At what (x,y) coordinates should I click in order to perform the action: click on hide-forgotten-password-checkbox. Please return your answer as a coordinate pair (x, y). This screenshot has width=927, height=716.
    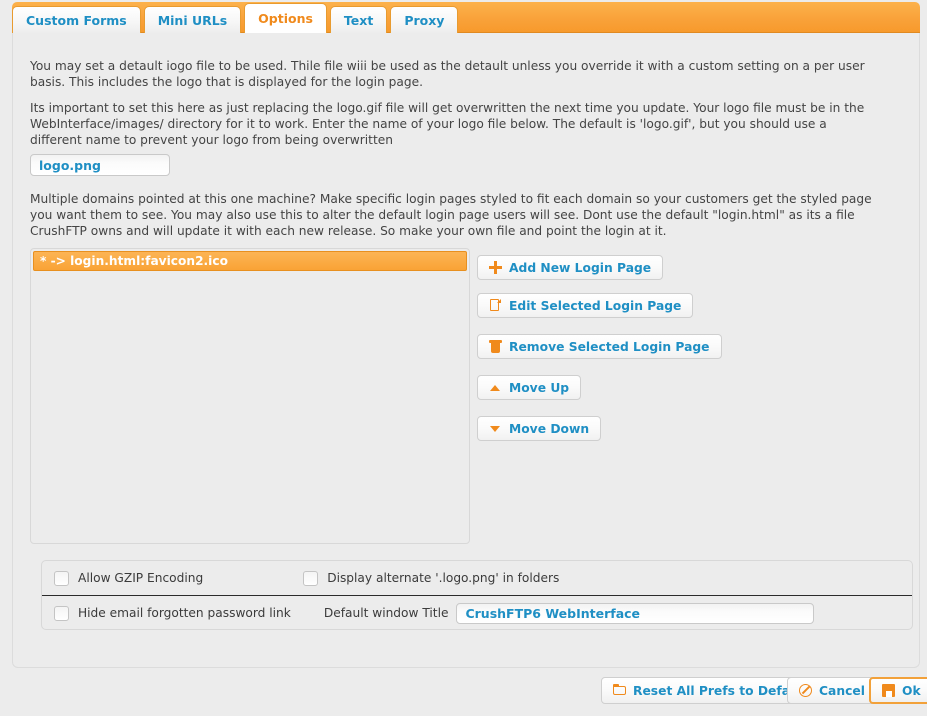
    Looking at the image, I should click on (61, 613).